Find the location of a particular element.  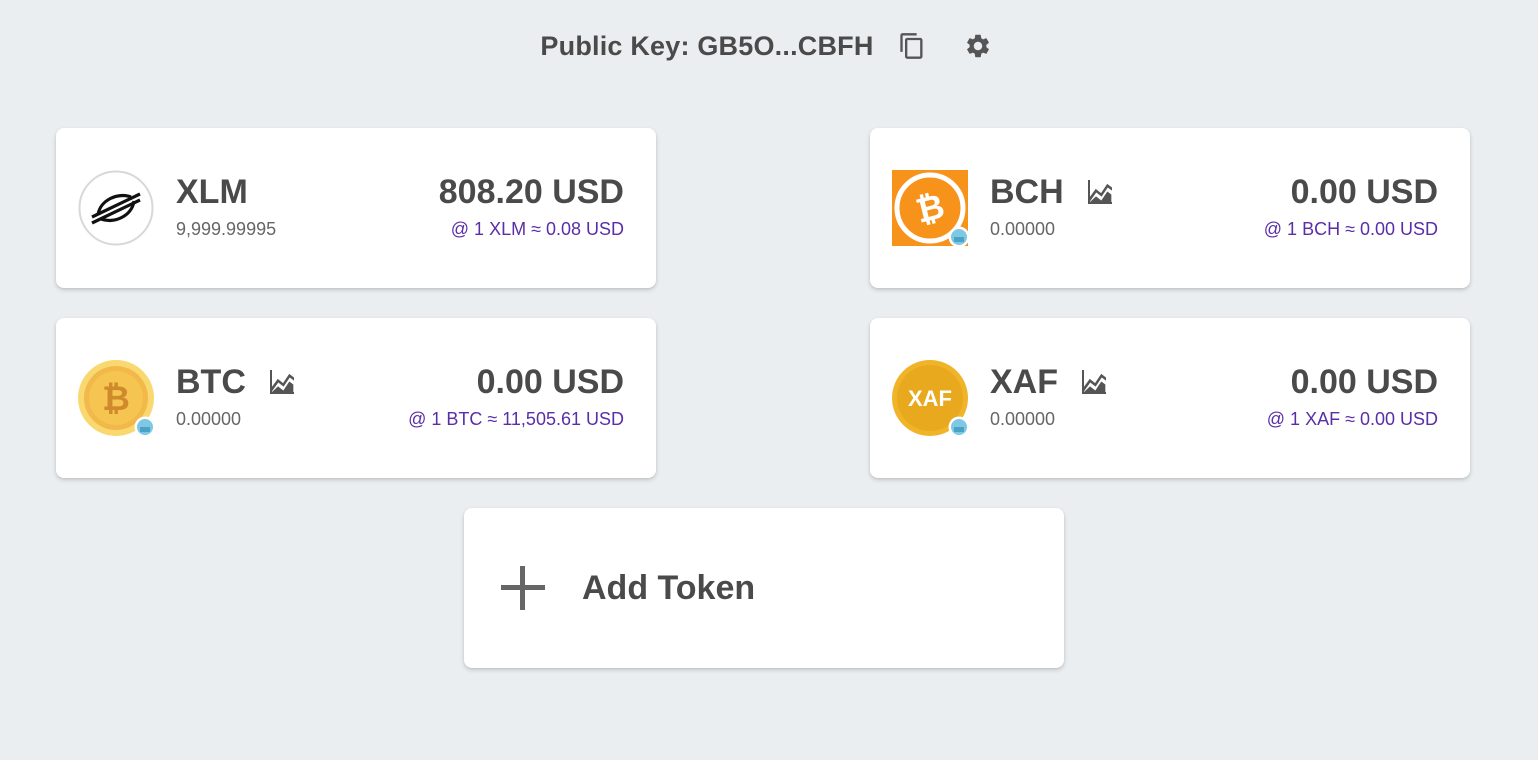

bitcoin-logo-icon: ₿ is located at coordinates (117, 399).